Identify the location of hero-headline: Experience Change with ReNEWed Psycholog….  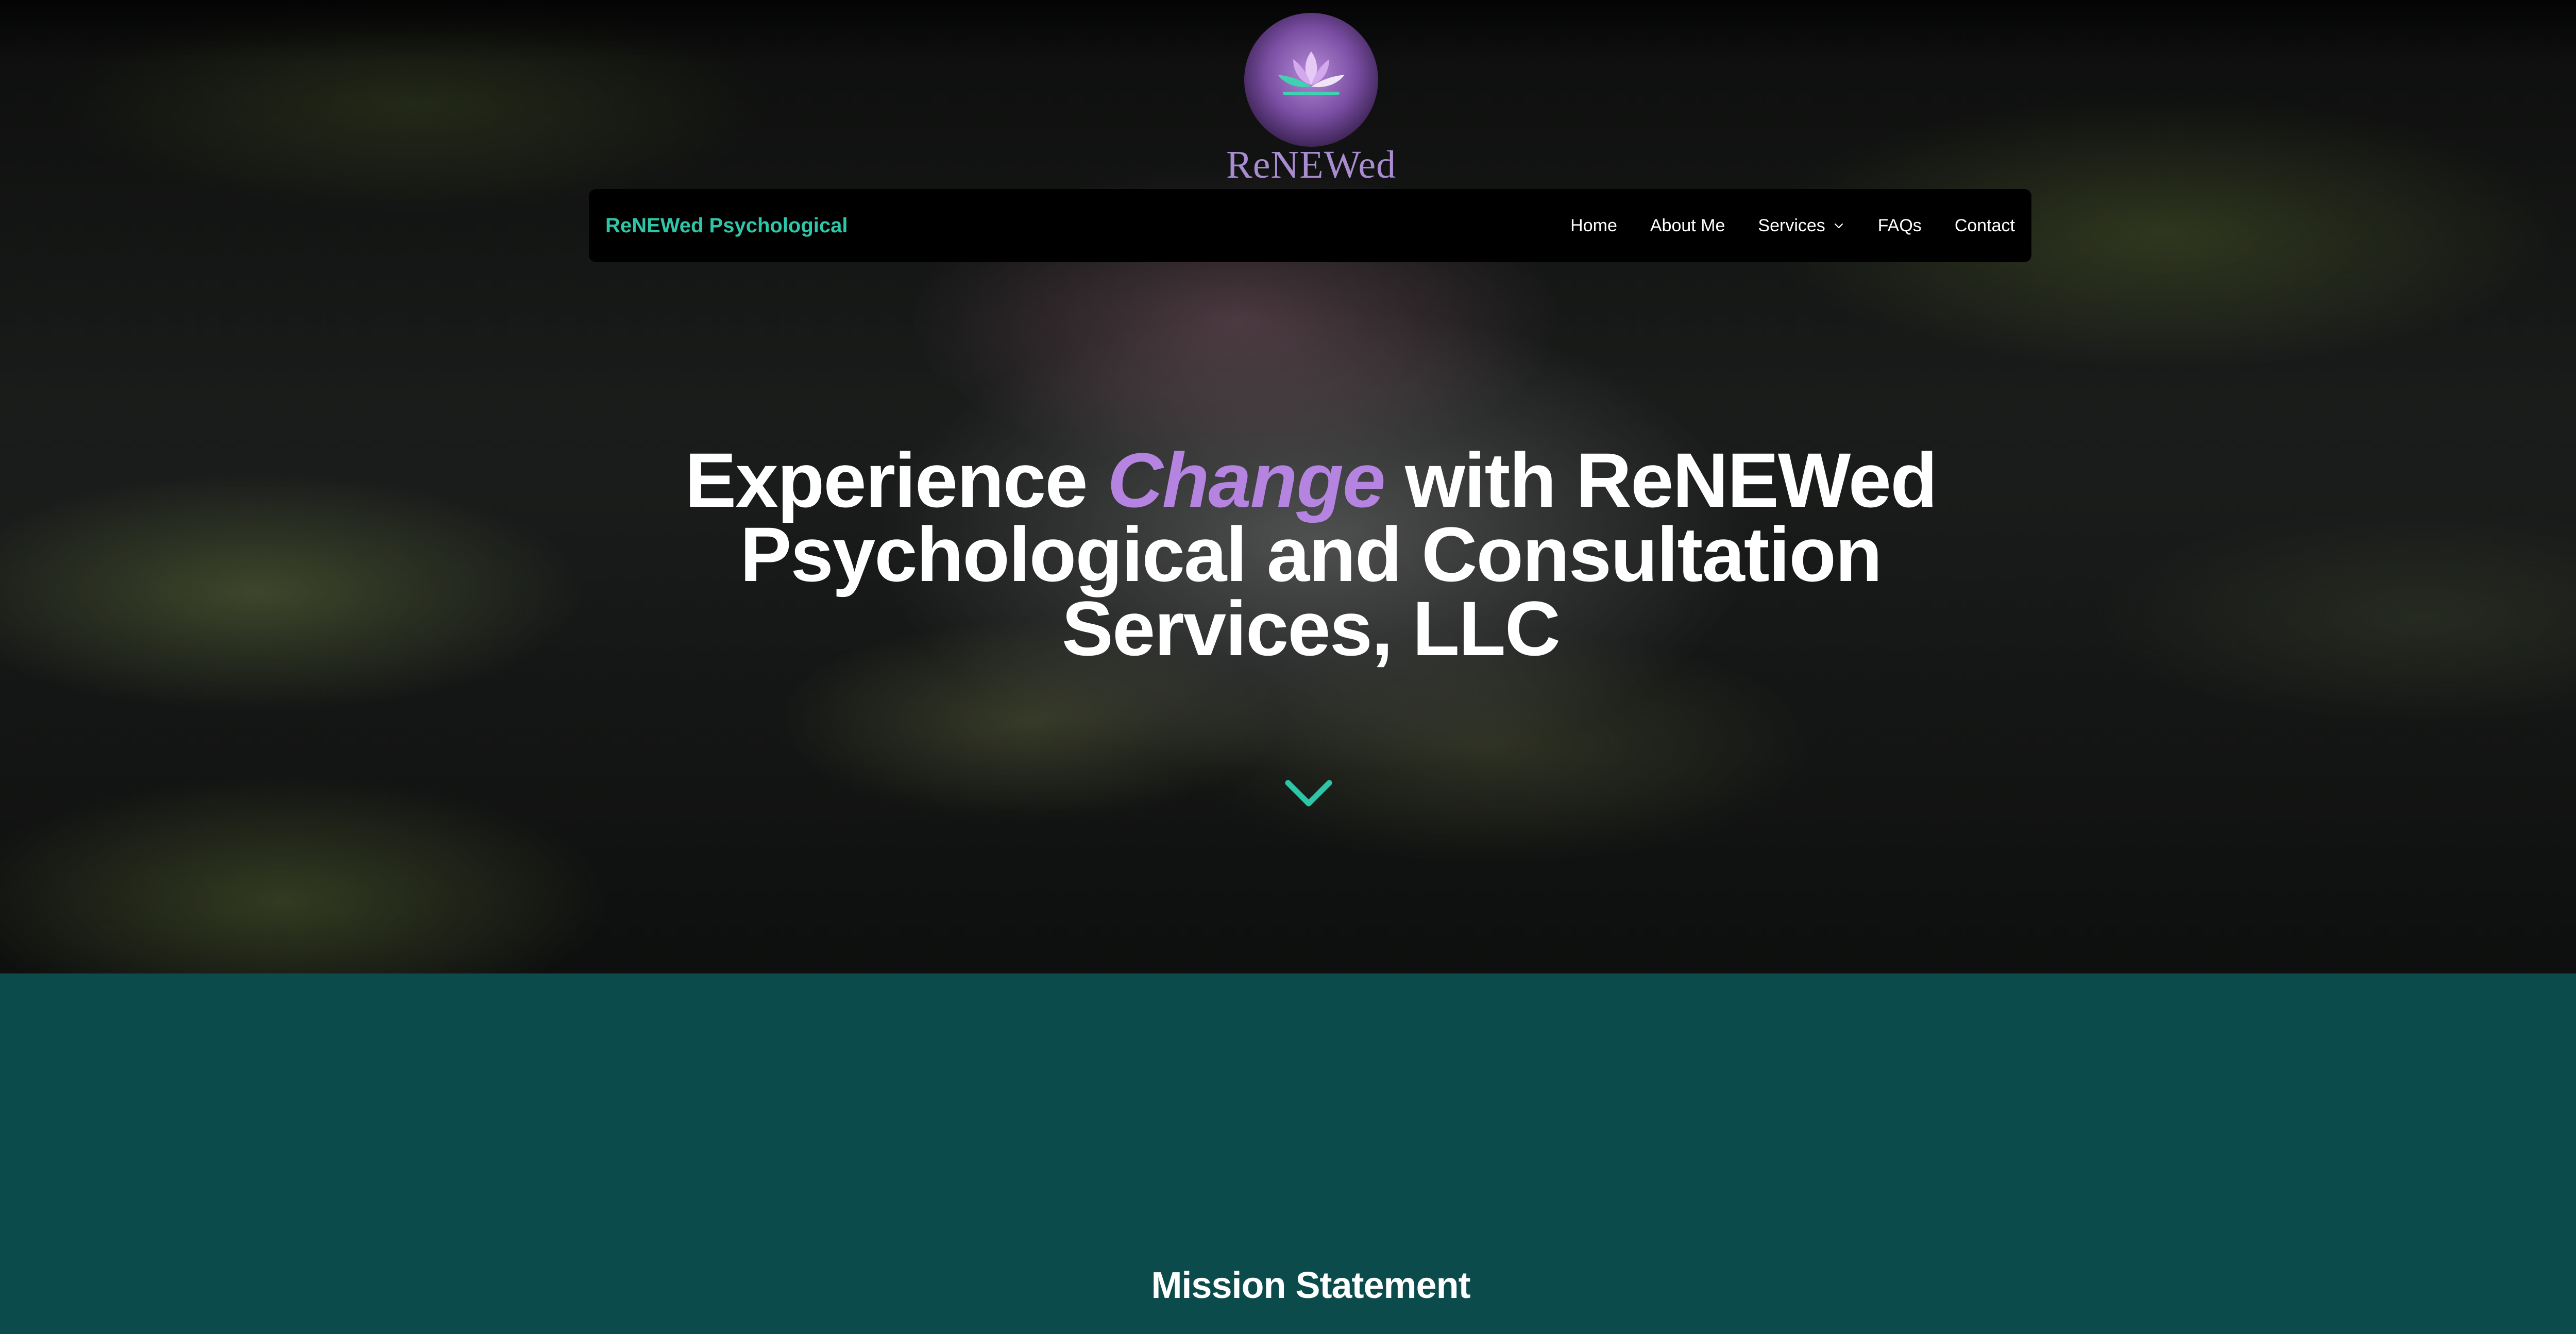
(1310, 554).